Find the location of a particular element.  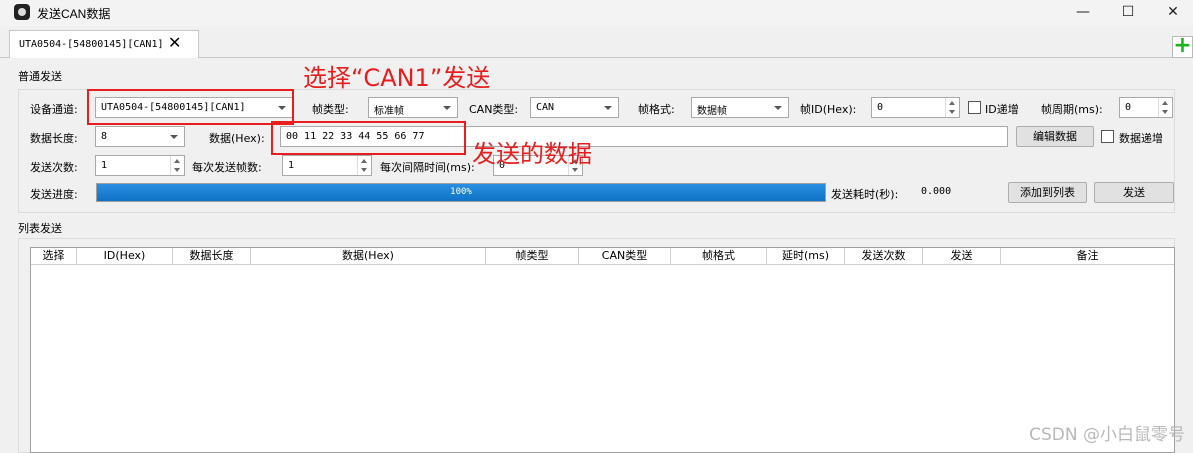

frame-type-select: 标准帧 is located at coordinates (413, 107).